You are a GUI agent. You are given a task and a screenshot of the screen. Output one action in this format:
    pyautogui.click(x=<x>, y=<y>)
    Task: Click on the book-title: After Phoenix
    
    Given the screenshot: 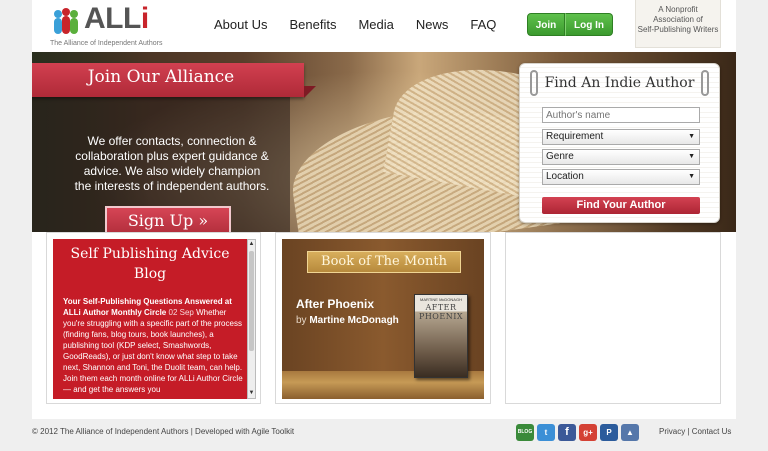 What is the action you would take?
    pyautogui.click(x=335, y=304)
    